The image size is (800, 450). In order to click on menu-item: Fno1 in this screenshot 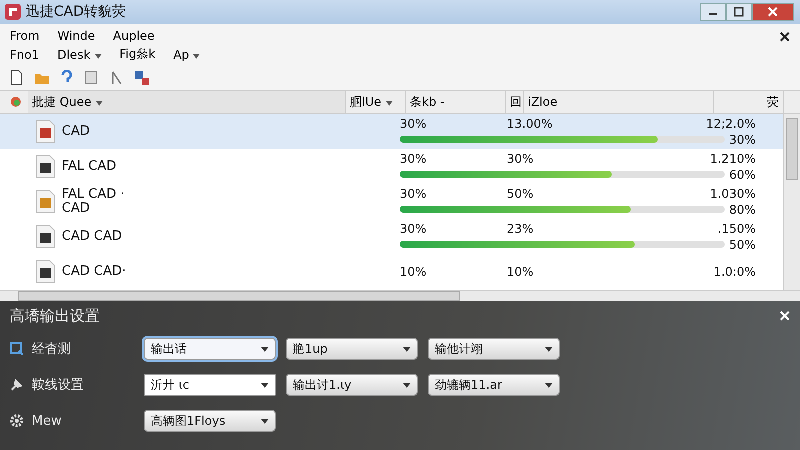, I will do `click(25, 55)`.